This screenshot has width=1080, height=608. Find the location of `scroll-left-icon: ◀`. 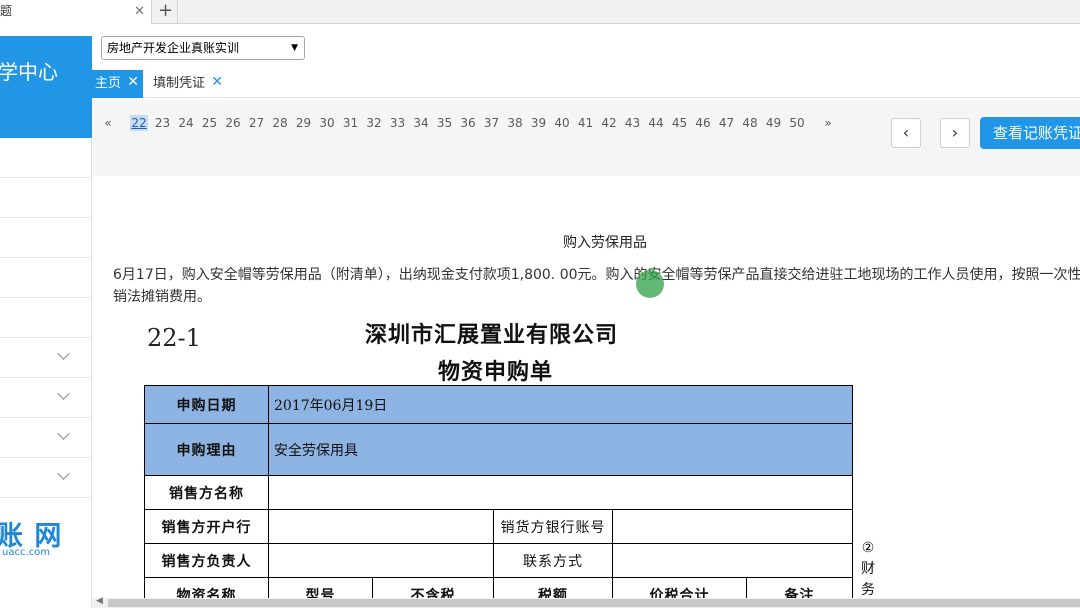

scroll-left-icon: ◀ is located at coordinates (99, 601).